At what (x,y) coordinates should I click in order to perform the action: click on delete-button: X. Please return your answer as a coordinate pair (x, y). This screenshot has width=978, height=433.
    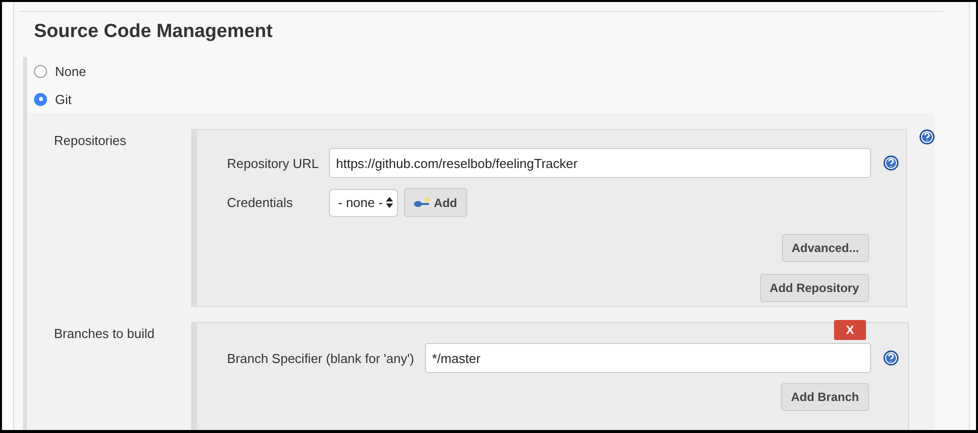
    Looking at the image, I should click on (850, 330).